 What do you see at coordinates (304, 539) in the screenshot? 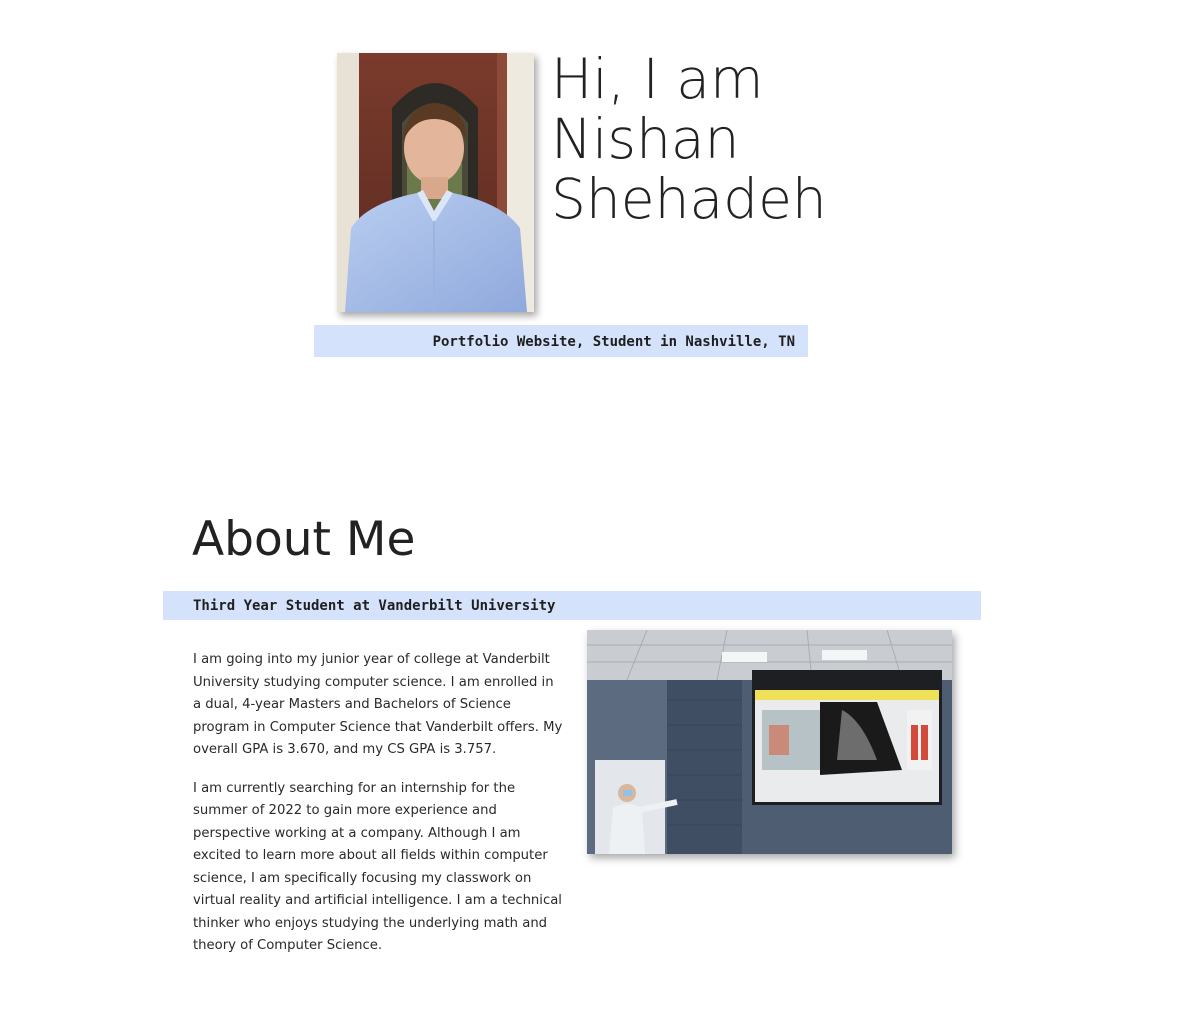
I see `about-heading: About Me` at bounding box center [304, 539].